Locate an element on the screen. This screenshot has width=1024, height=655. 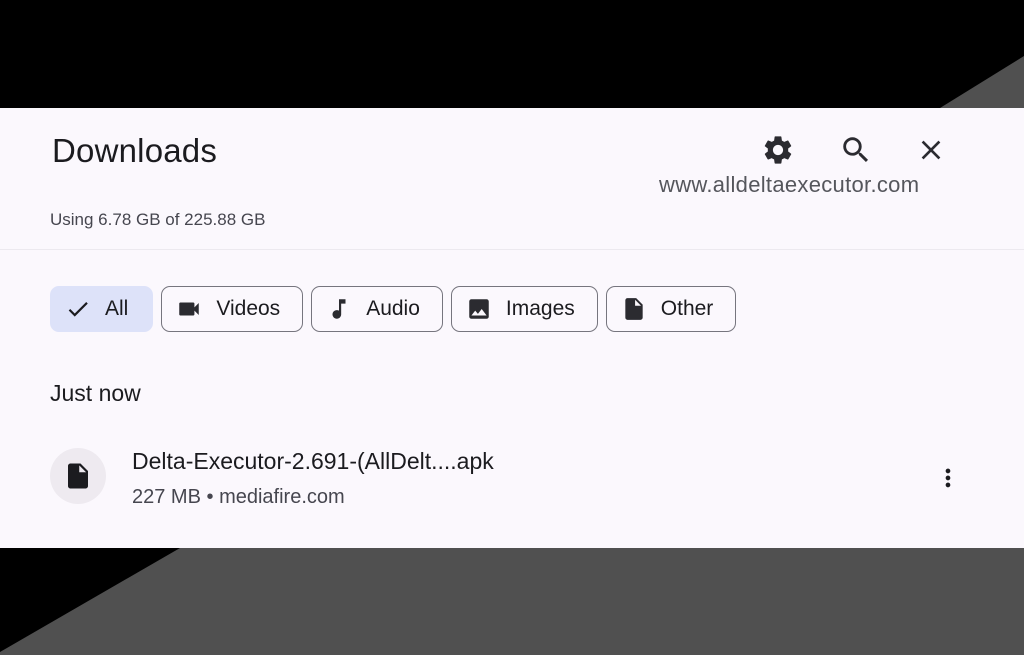
file-thumbnail is located at coordinates (78, 476).